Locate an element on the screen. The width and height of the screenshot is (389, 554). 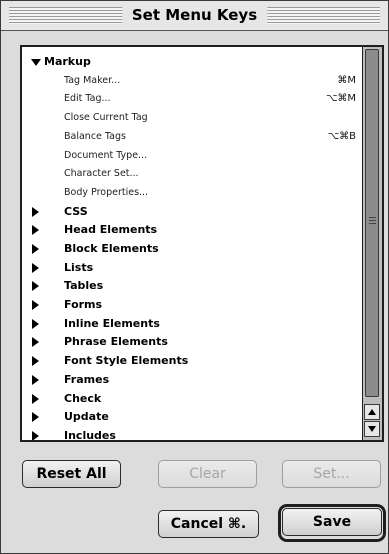
list-group-row: Tables is located at coordinates (192, 286).